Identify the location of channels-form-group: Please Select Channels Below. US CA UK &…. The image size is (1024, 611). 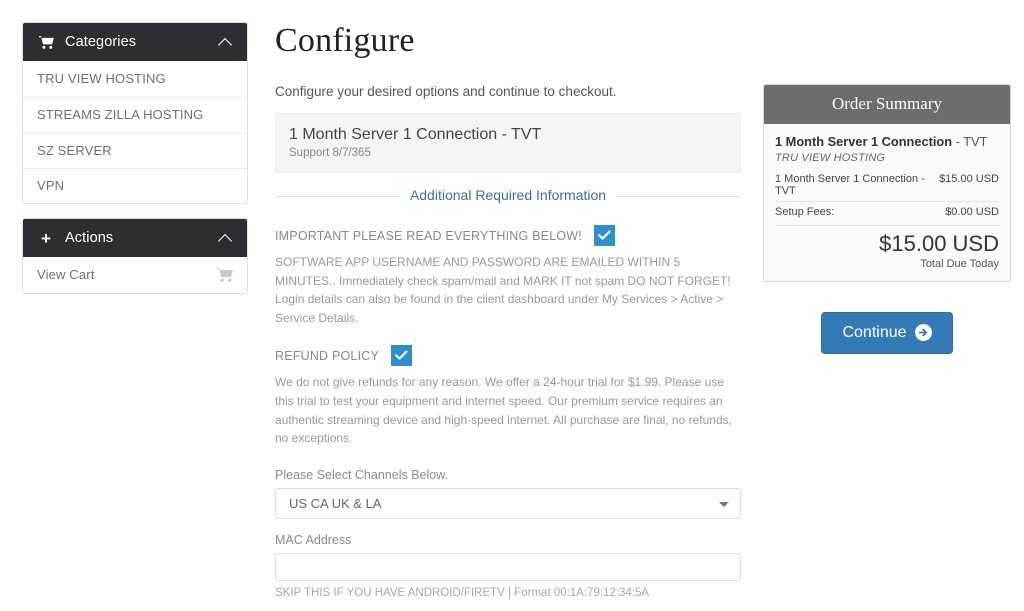
(508, 493).